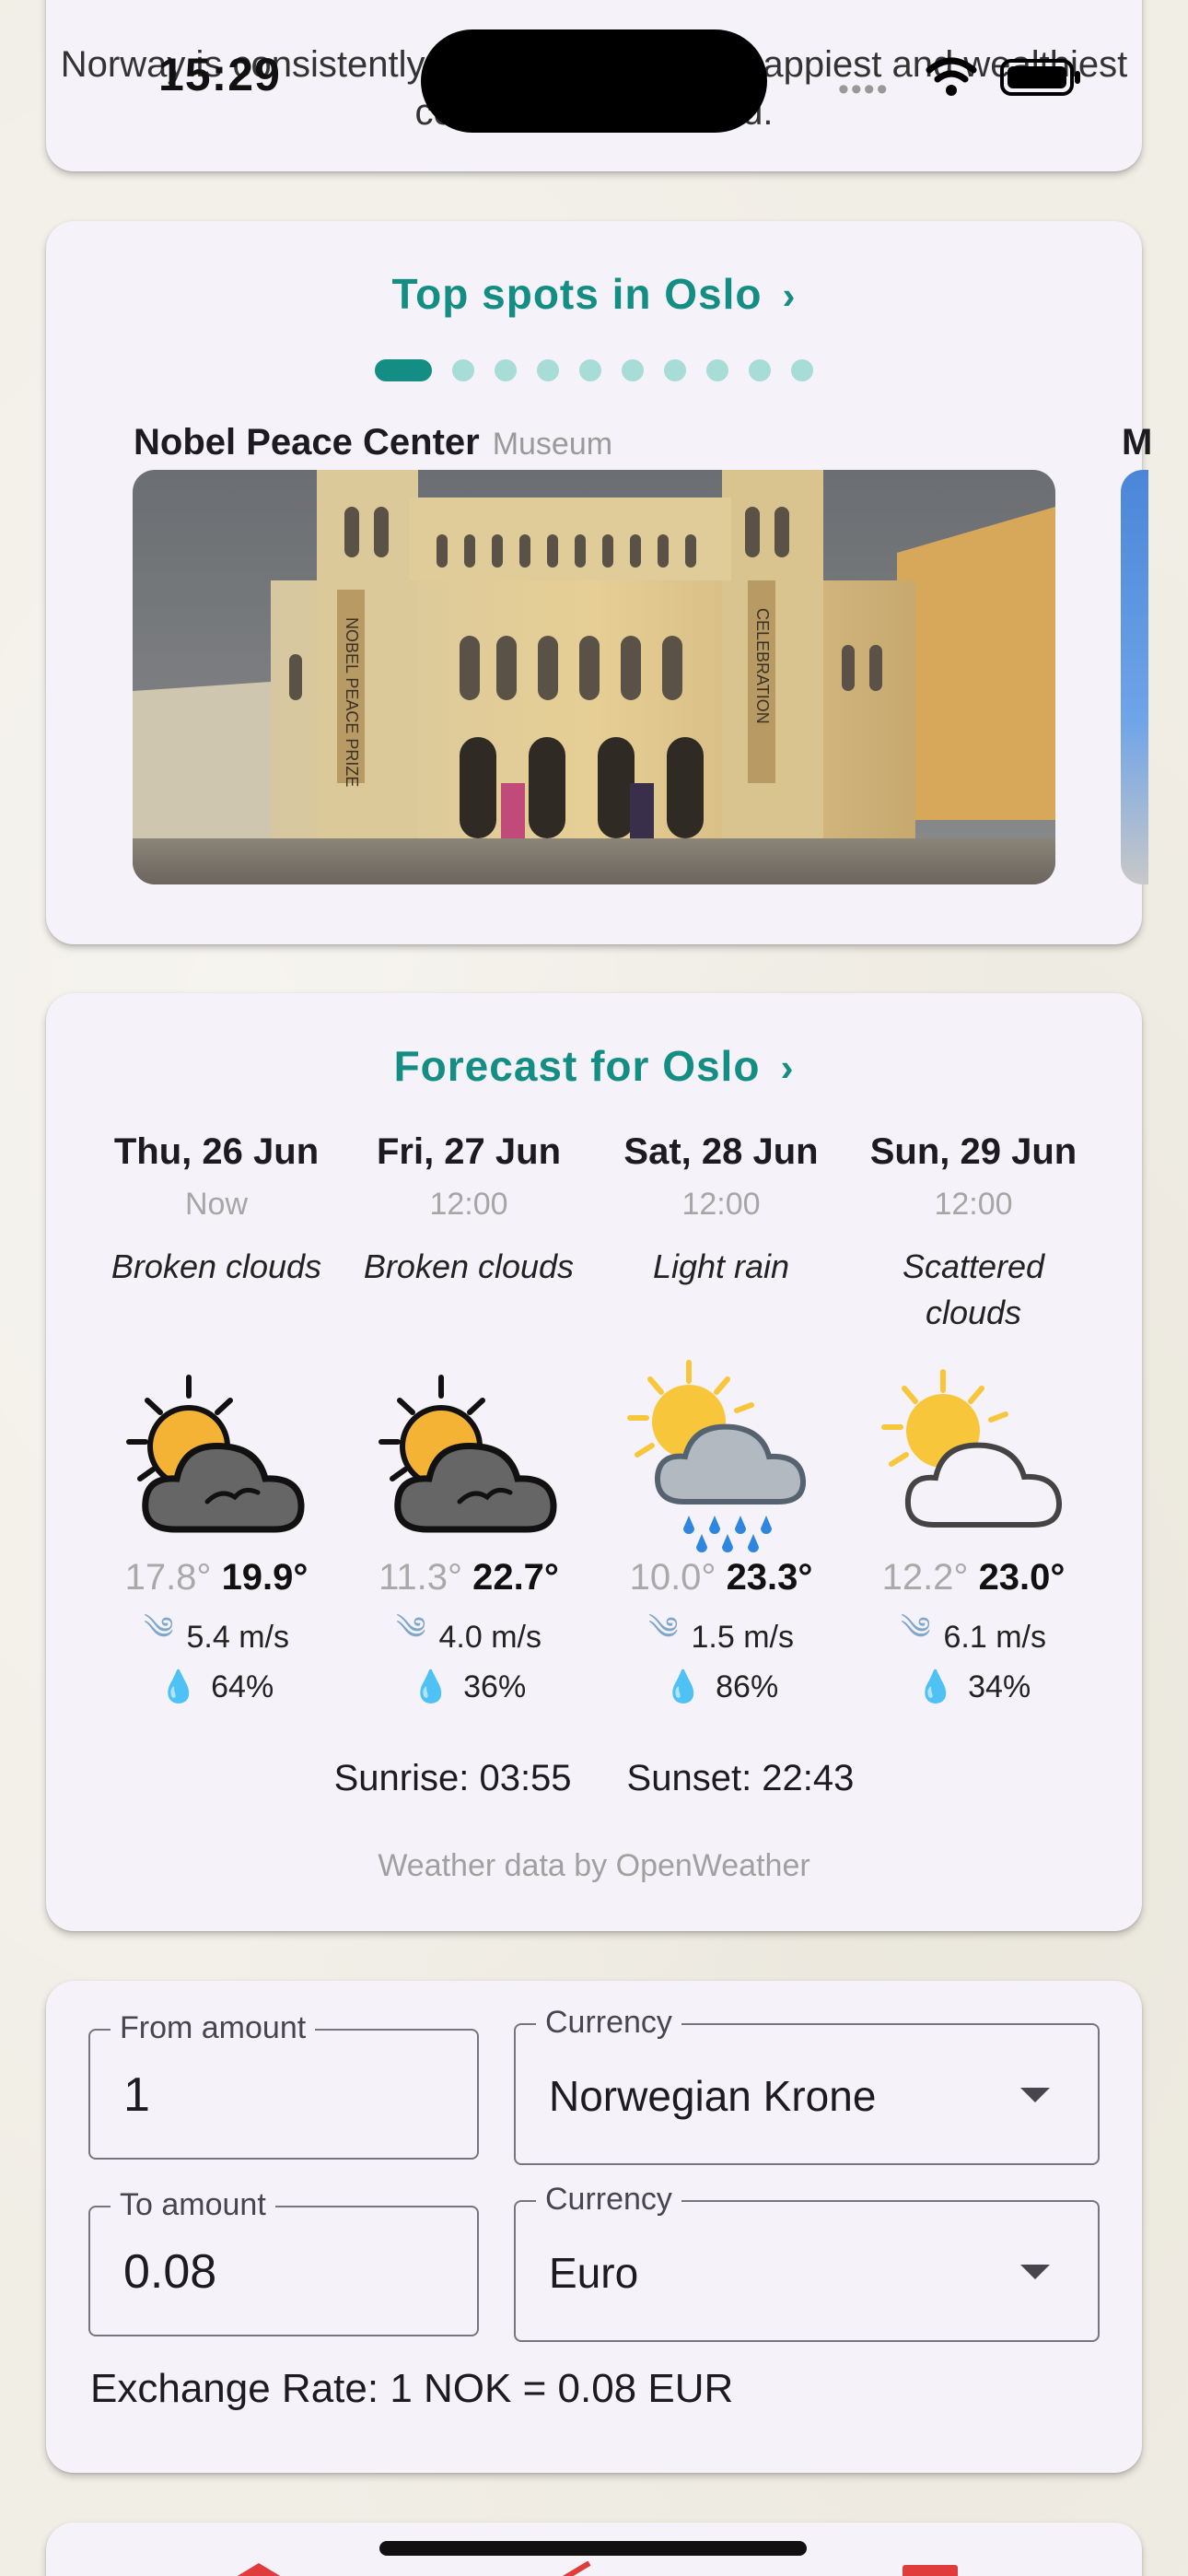 The width and height of the screenshot is (1188, 2576). I want to click on forecast-title-text: Forecast for Oslo, so click(577, 1066).